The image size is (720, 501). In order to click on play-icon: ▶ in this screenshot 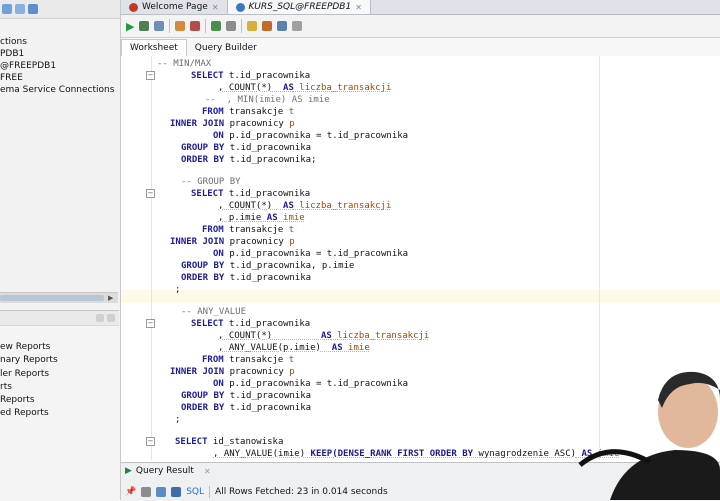, I will do `click(128, 471)`.